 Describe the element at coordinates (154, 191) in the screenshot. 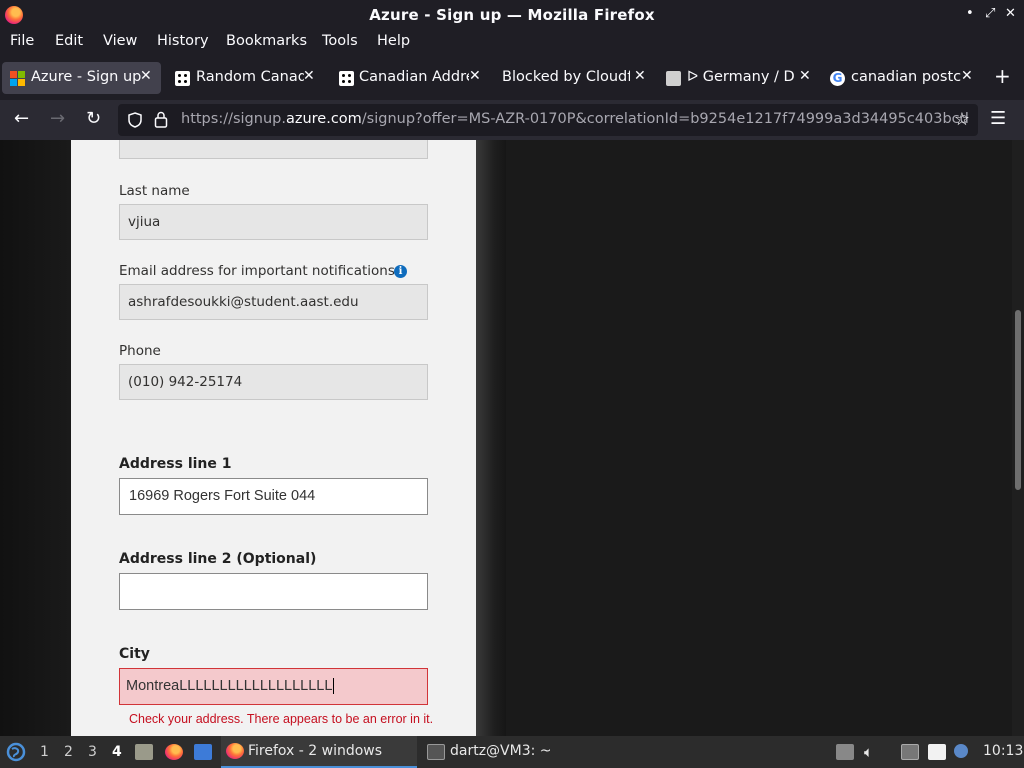

I see `last-name-label: Last name` at that location.